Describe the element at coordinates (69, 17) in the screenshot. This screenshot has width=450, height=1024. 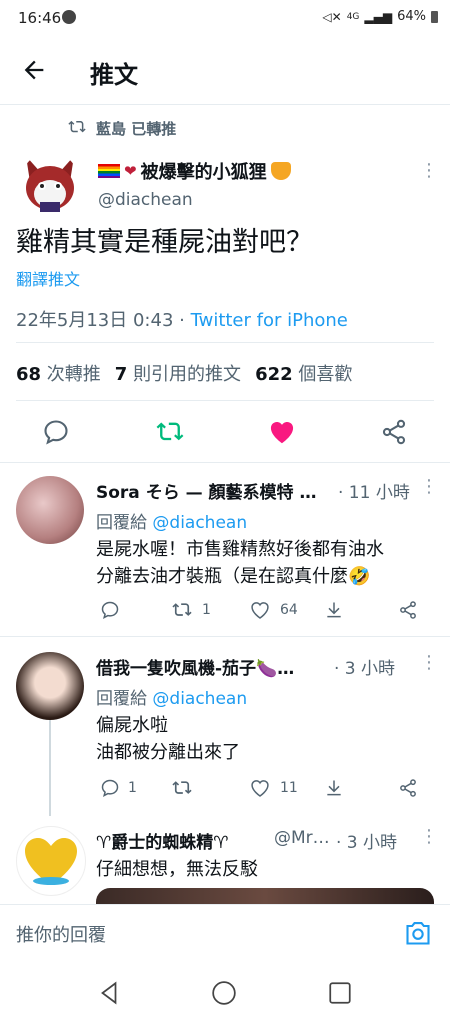
I see `messenger-icon` at that location.